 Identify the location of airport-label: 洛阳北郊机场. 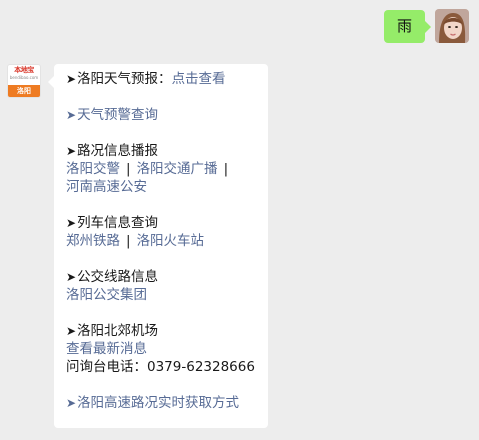
(118, 331).